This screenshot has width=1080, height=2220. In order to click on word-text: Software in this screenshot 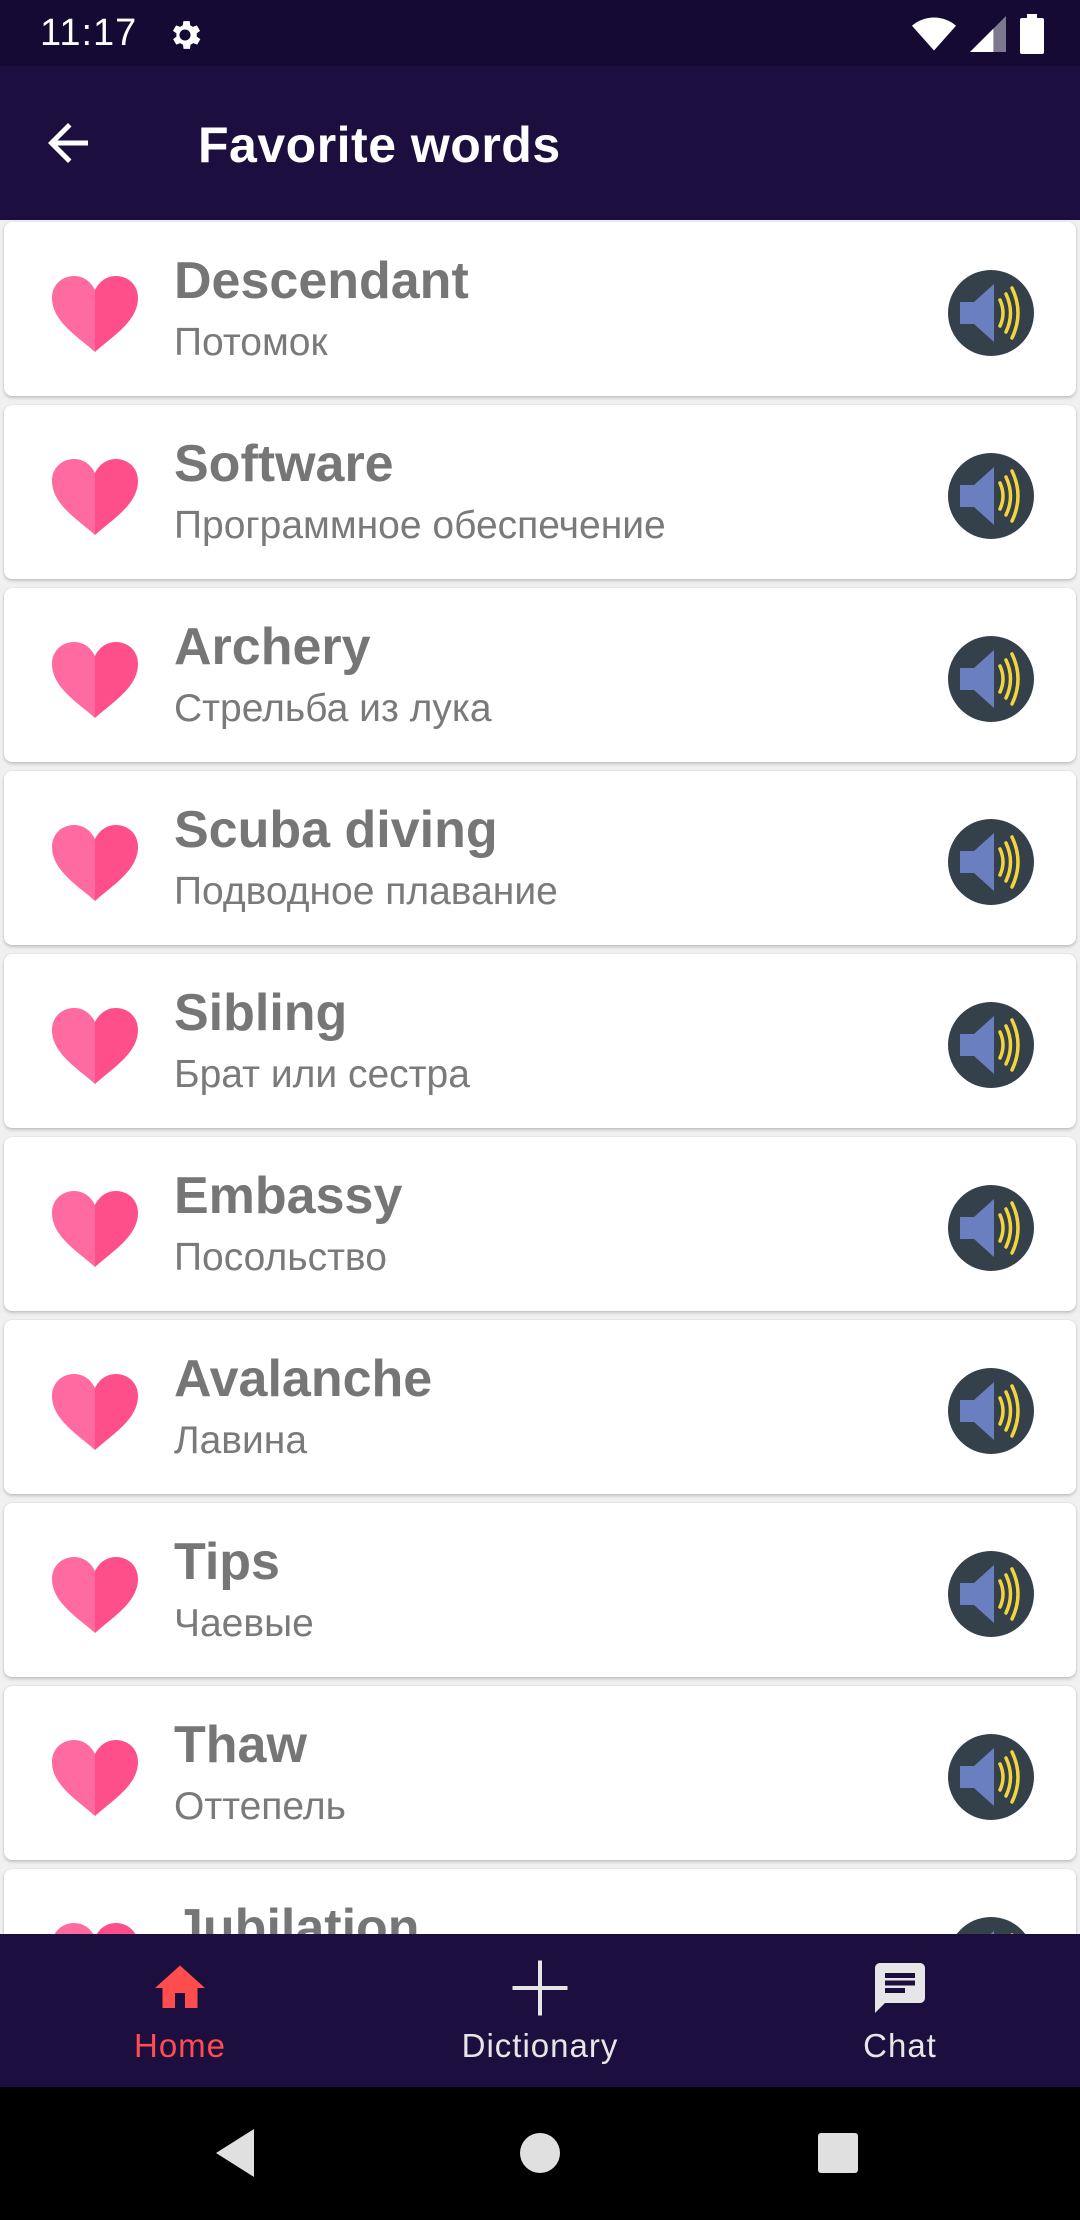, I will do `click(284, 464)`.